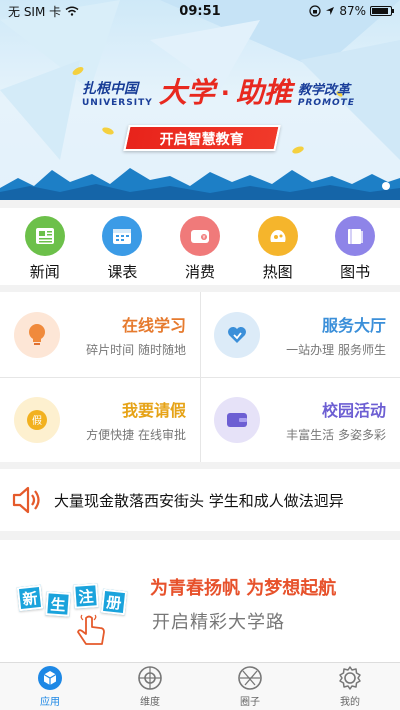  I want to click on leave-icon: 假, so click(37, 419).